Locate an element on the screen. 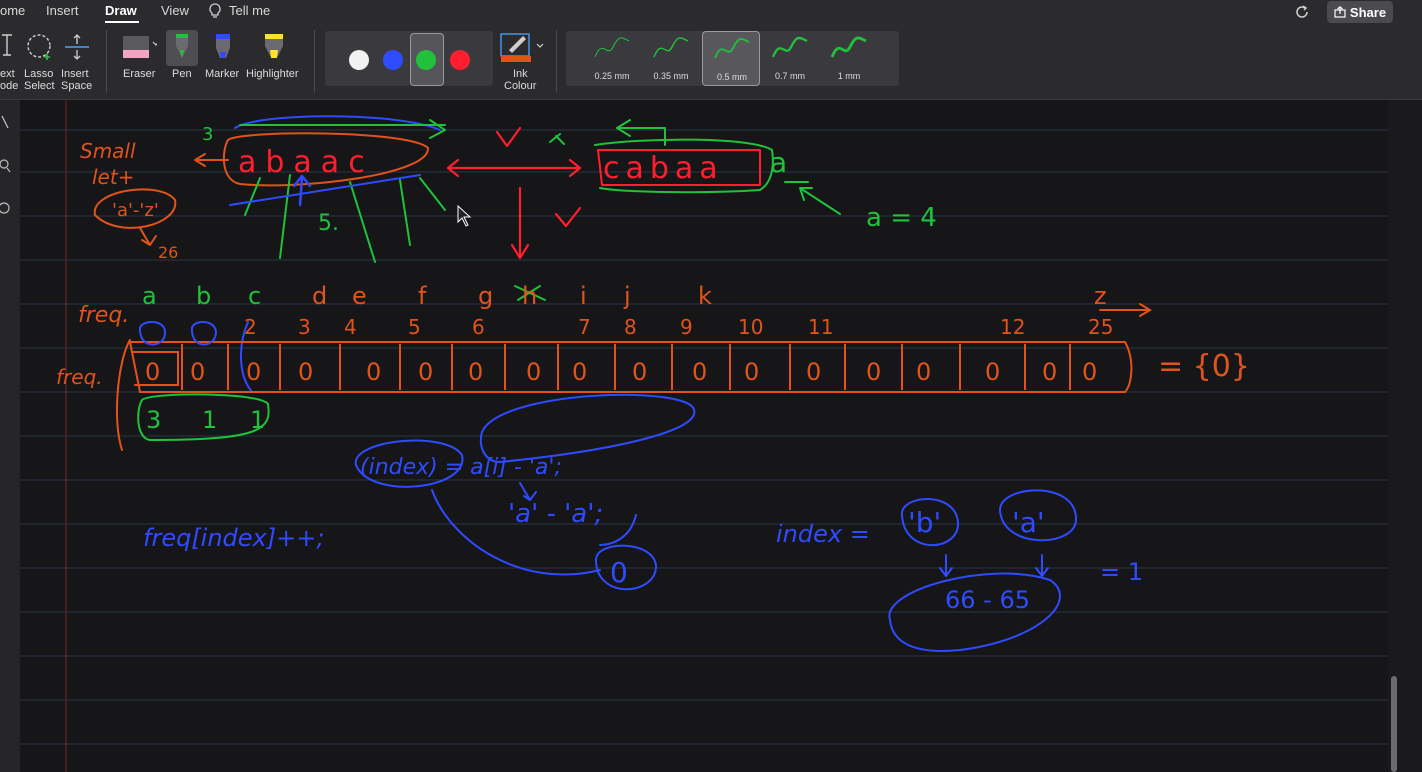  freq-index: 4 is located at coordinates (350, 327).